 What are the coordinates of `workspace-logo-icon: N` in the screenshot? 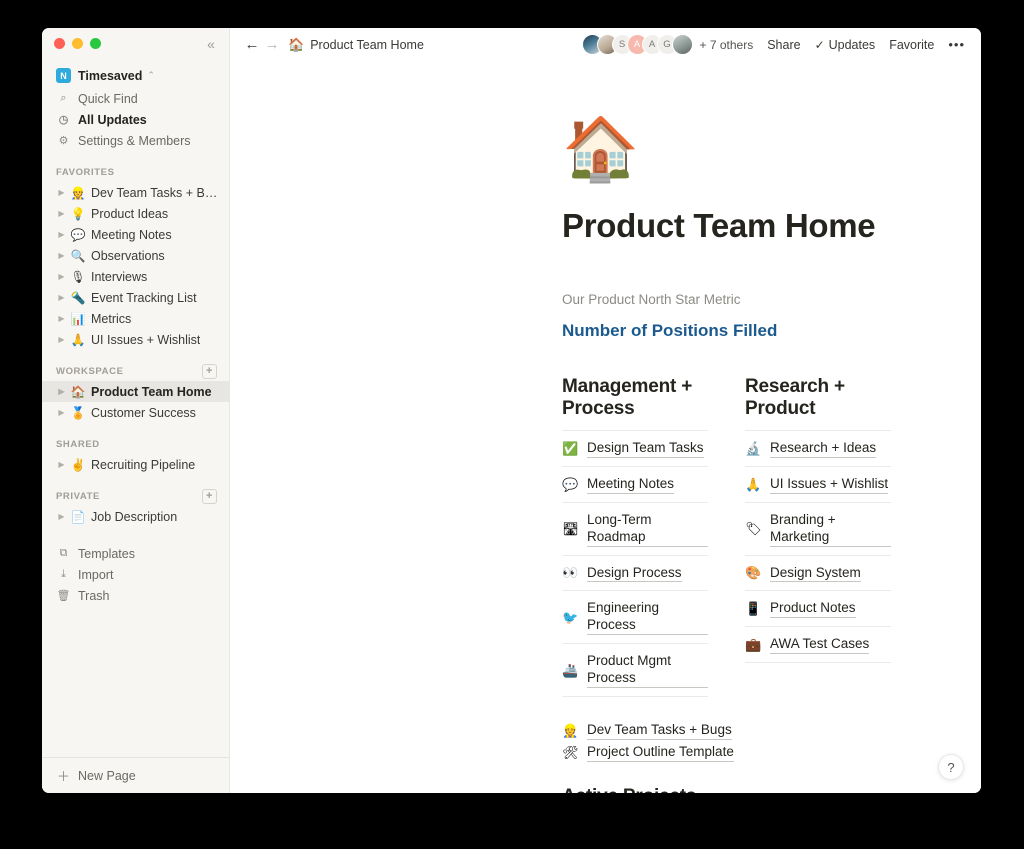 It's located at (63, 75).